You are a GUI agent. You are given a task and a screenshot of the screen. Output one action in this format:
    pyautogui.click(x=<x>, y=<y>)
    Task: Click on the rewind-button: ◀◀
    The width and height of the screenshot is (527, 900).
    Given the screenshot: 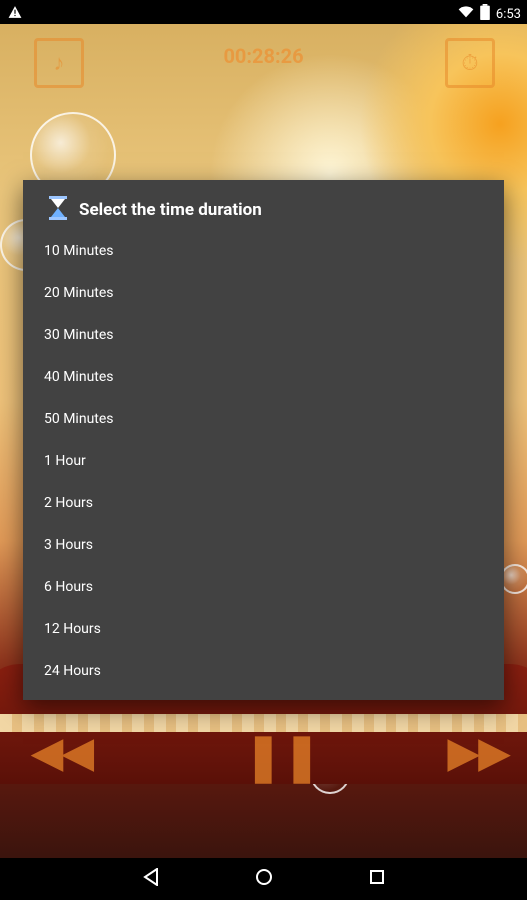 What is the action you would take?
    pyautogui.click(x=63, y=752)
    